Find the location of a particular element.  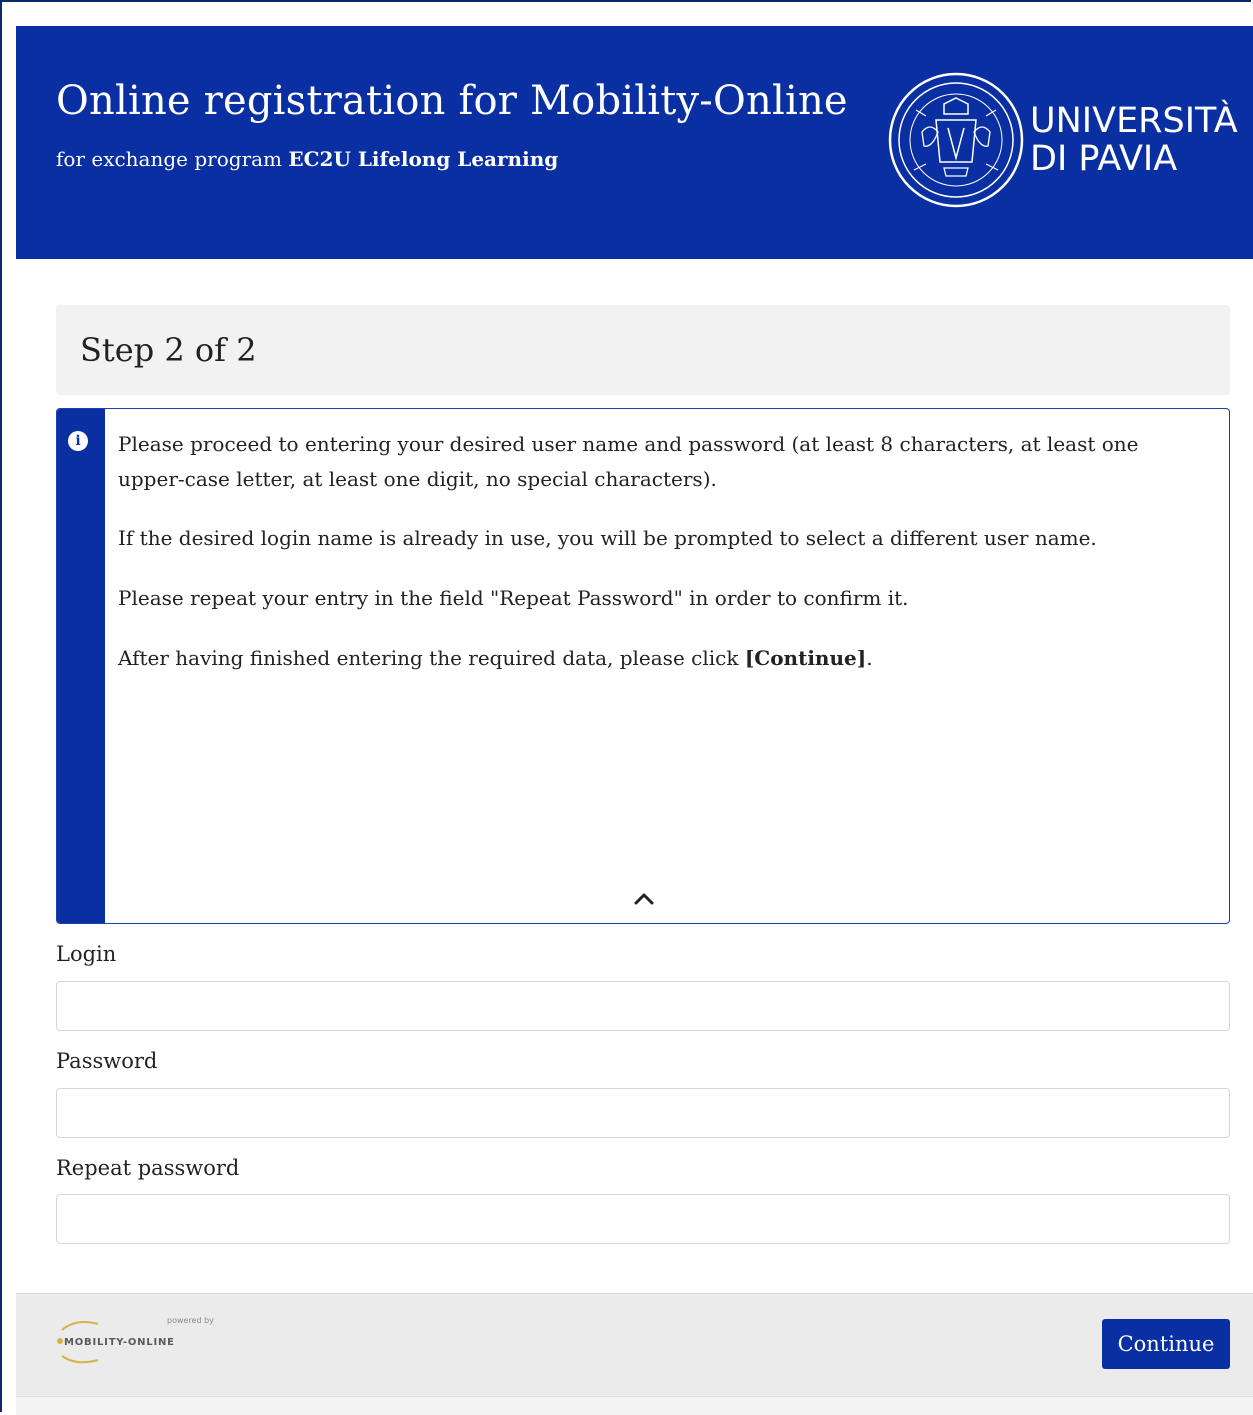

university-name-line1: UNIVERSITÀ is located at coordinates (1134, 121).